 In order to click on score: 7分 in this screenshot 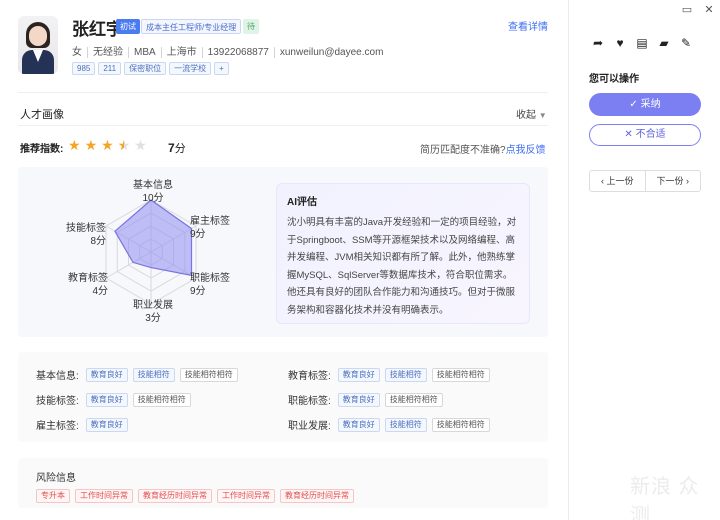, I will do `click(177, 148)`.